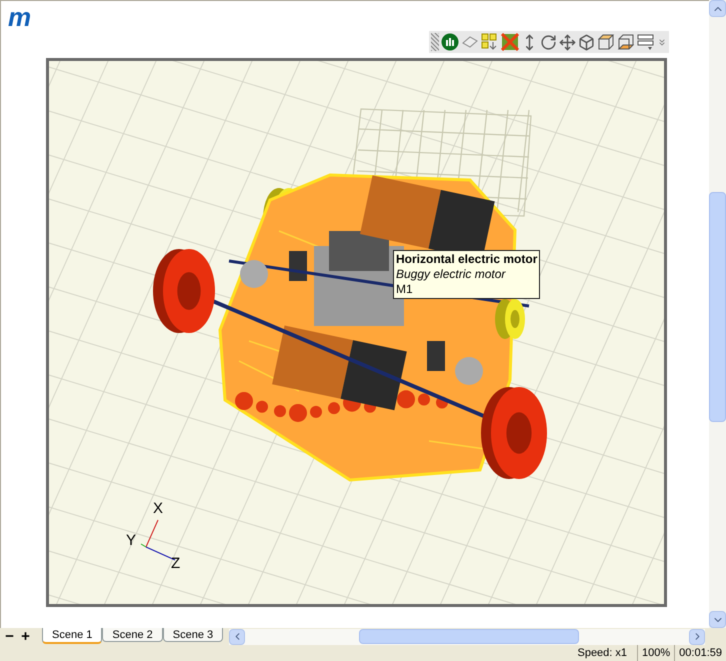  What do you see at coordinates (237, 636) in the screenshot?
I see `scroll-left-button` at bounding box center [237, 636].